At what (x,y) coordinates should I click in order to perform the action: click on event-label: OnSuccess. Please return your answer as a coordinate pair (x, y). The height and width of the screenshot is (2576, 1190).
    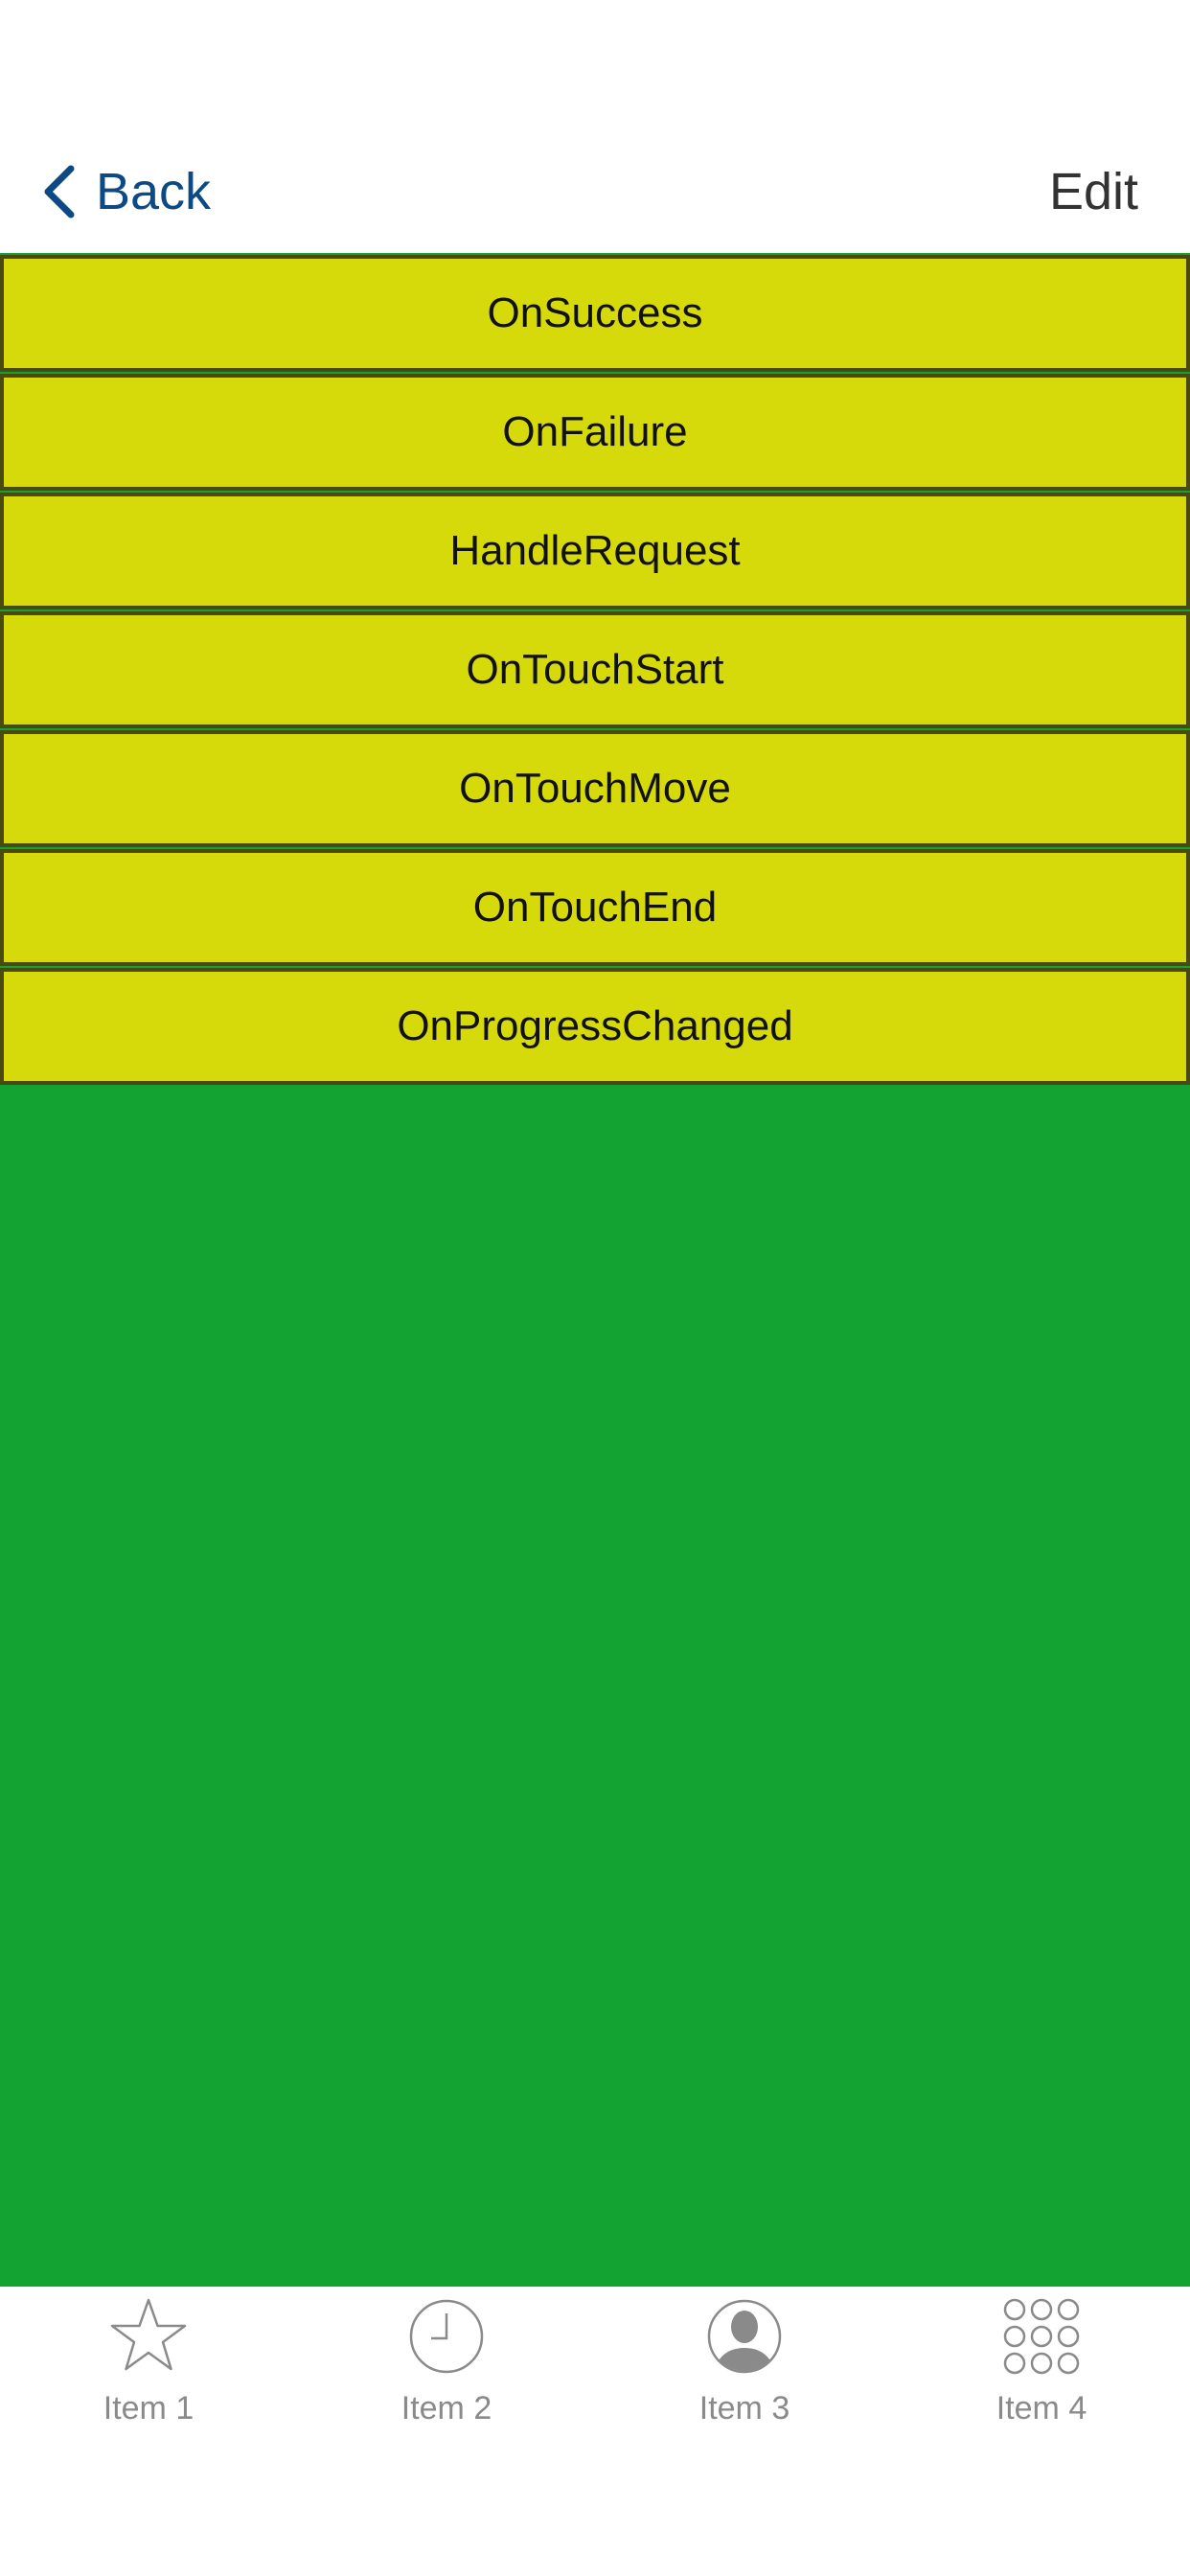
    Looking at the image, I should click on (595, 312).